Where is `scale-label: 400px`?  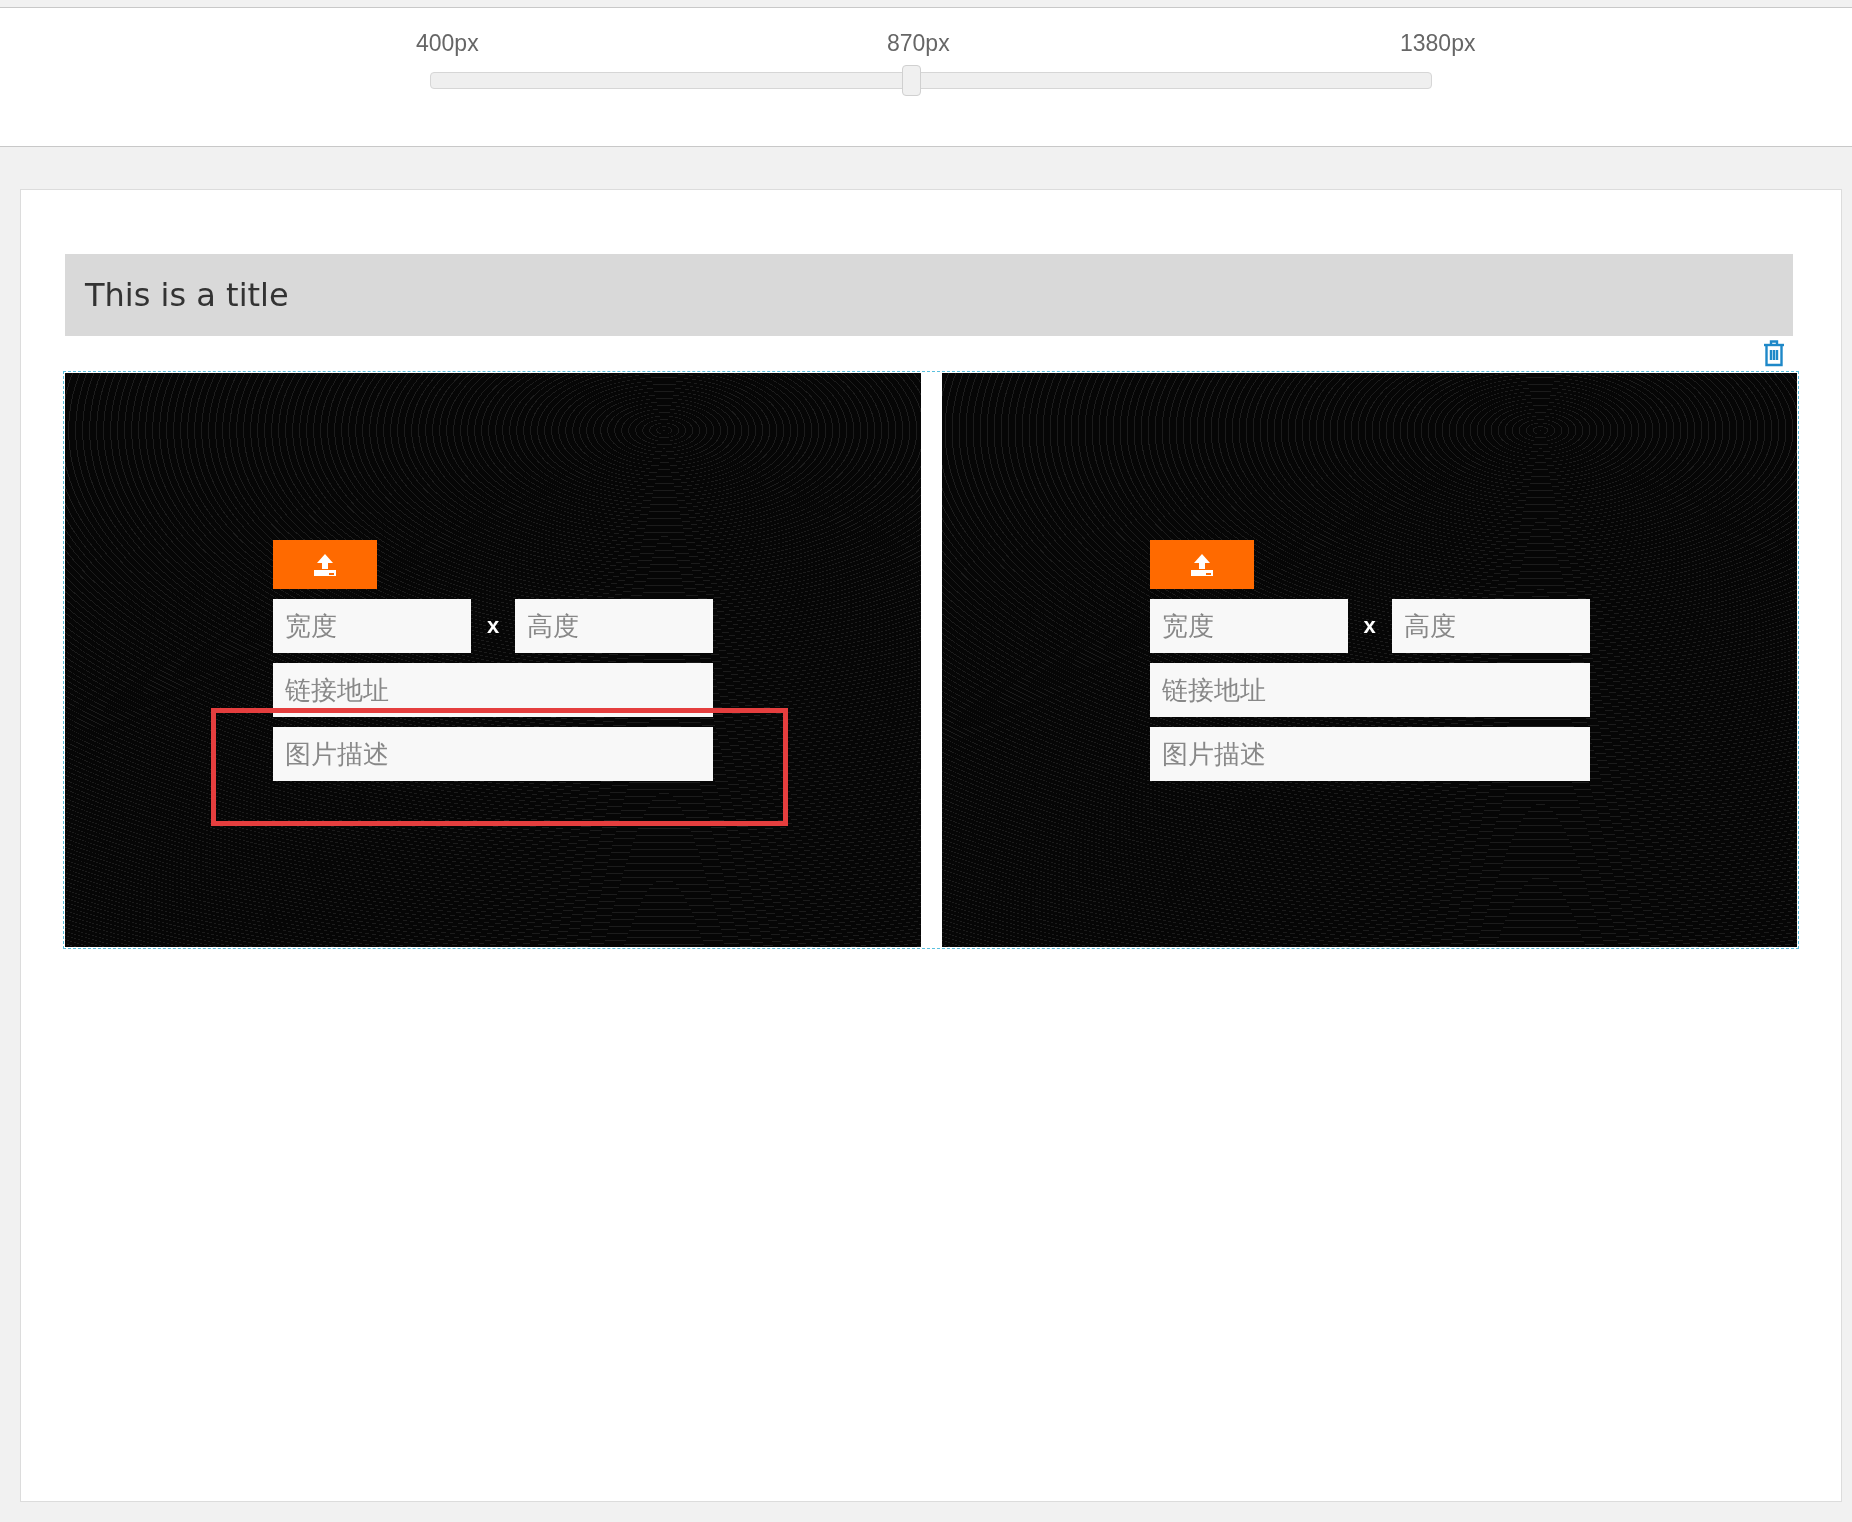
scale-label: 400px is located at coordinates (447, 43).